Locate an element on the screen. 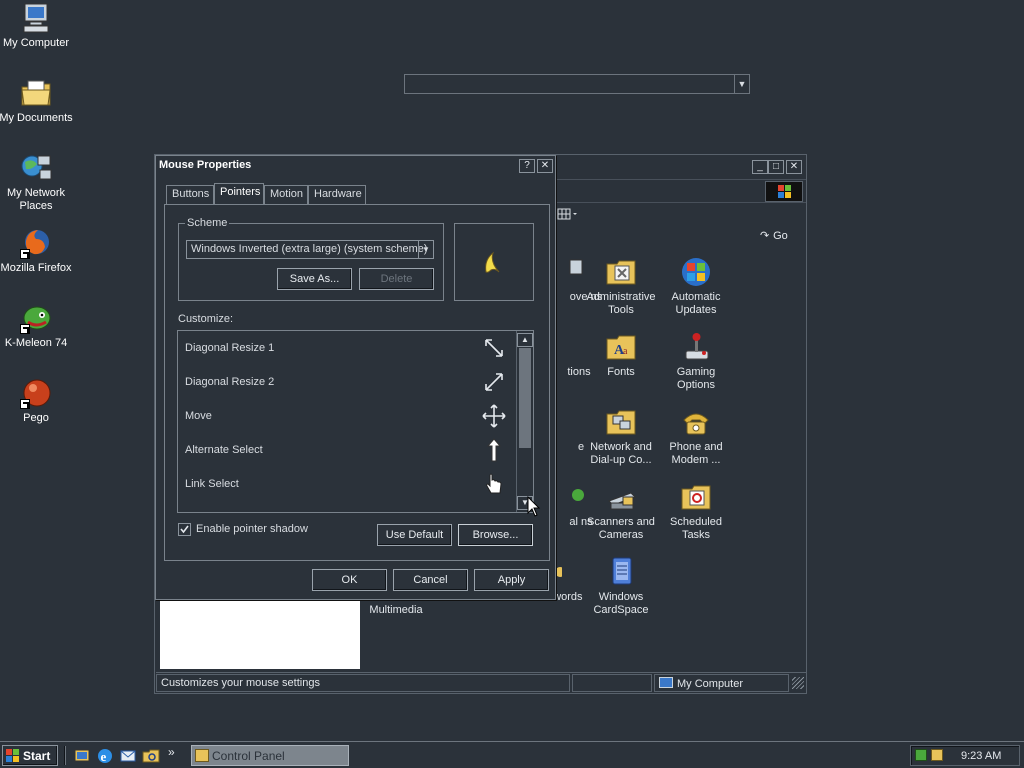 The width and height of the screenshot is (1024, 768). network-tray-icon is located at coordinates (921, 755).